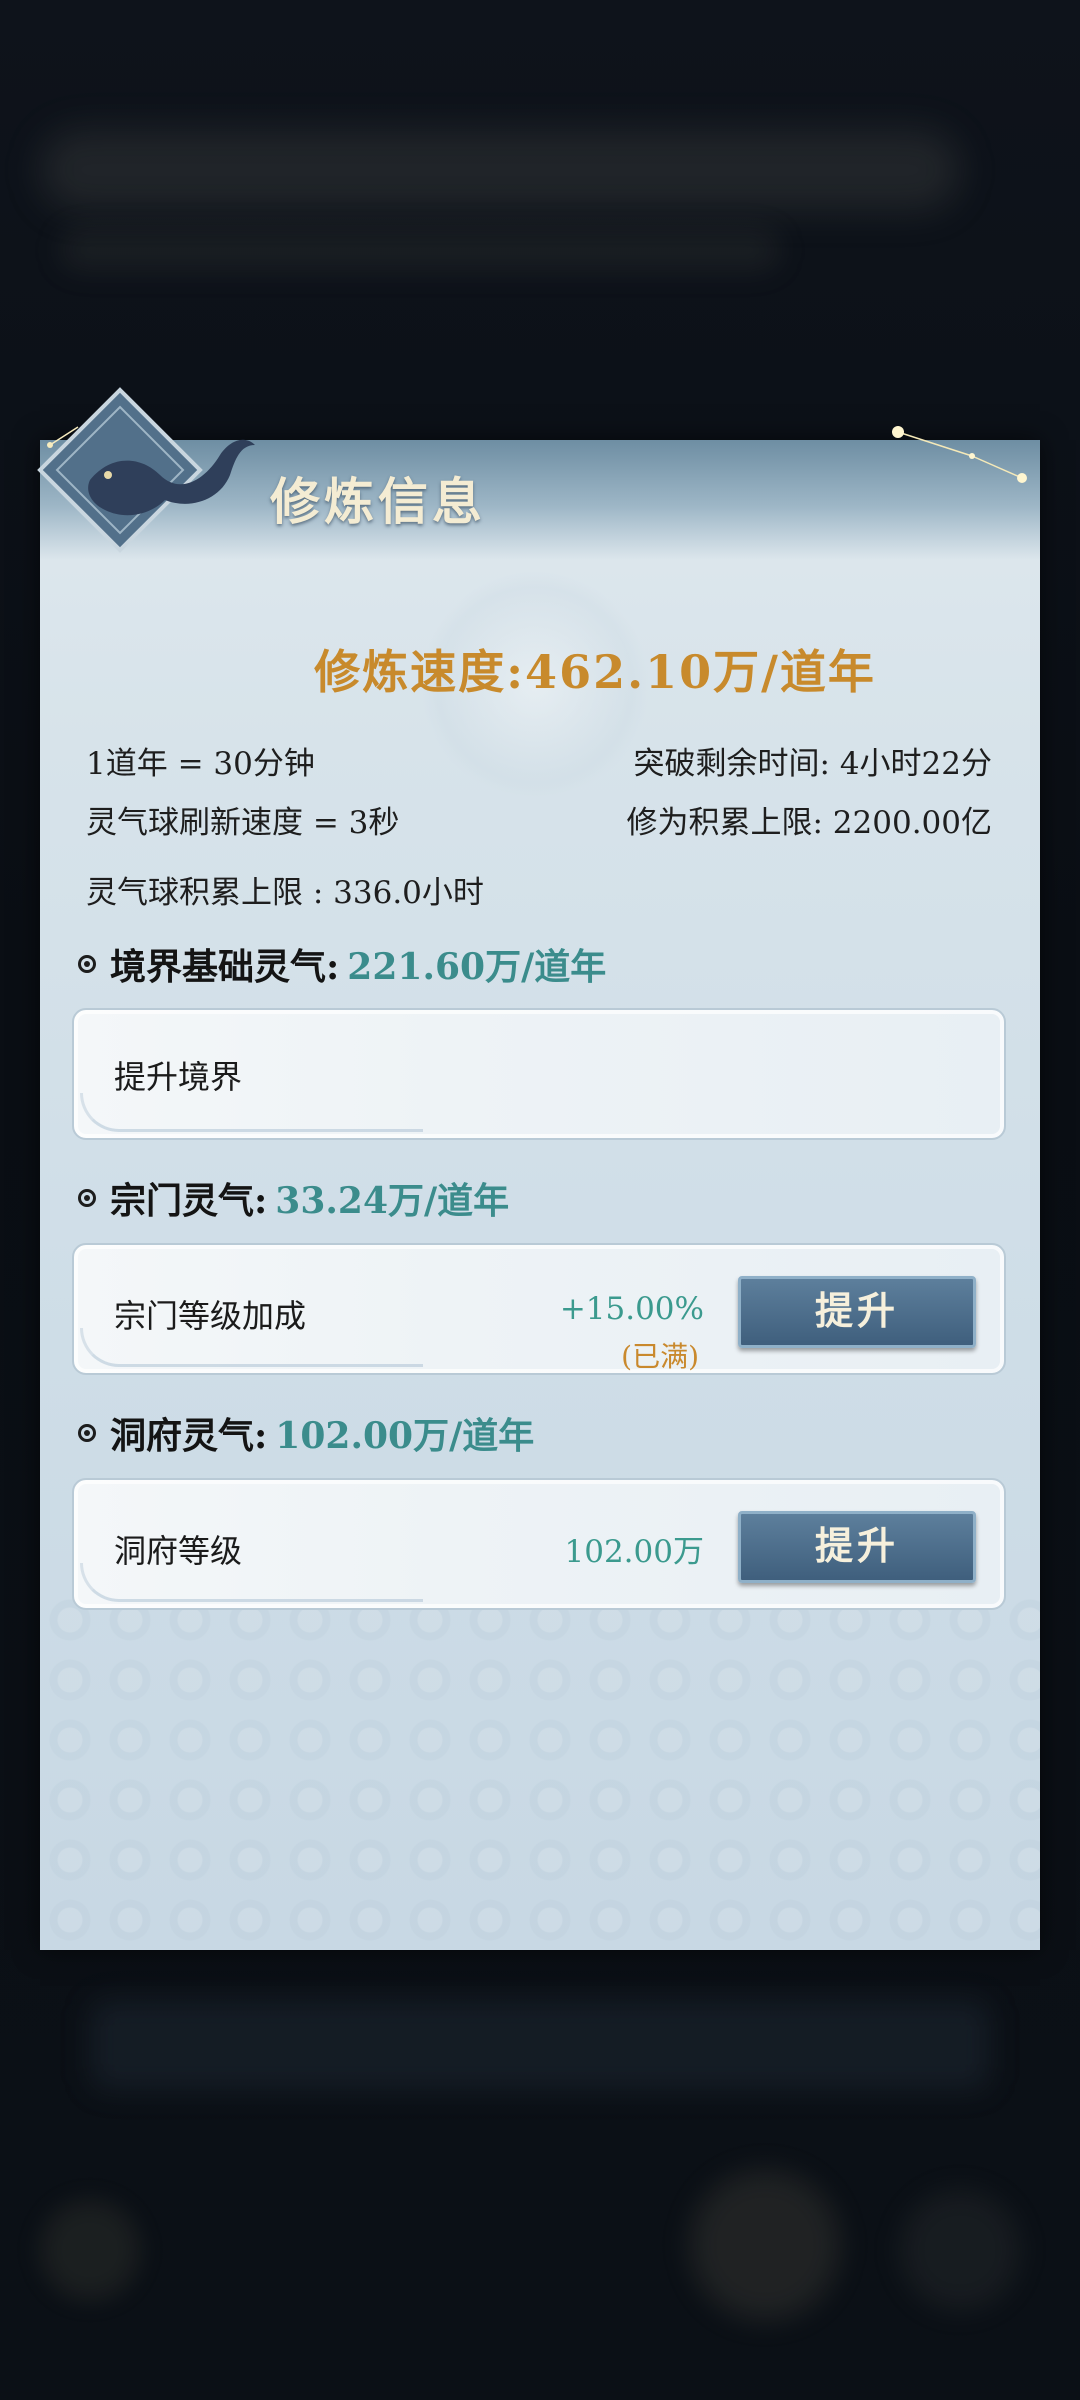  I want to click on section-title: 洞府灵气:, so click(189, 1436).